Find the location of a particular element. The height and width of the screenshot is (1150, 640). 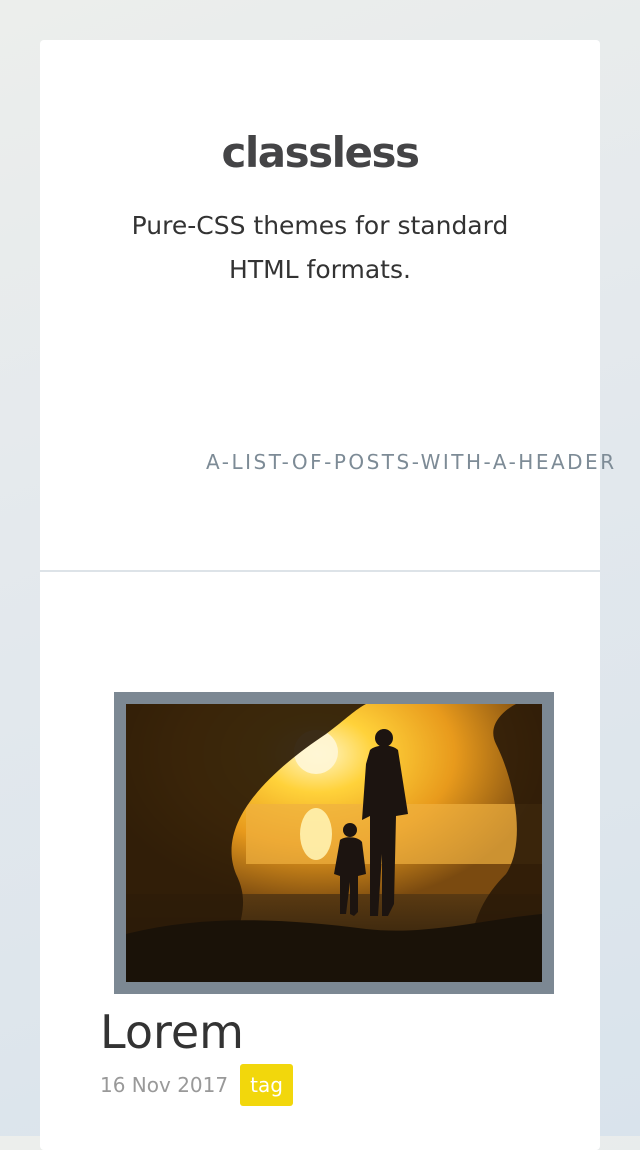

post-meta: 16 Nov 2017 tag is located at coordinates (196, 1085).